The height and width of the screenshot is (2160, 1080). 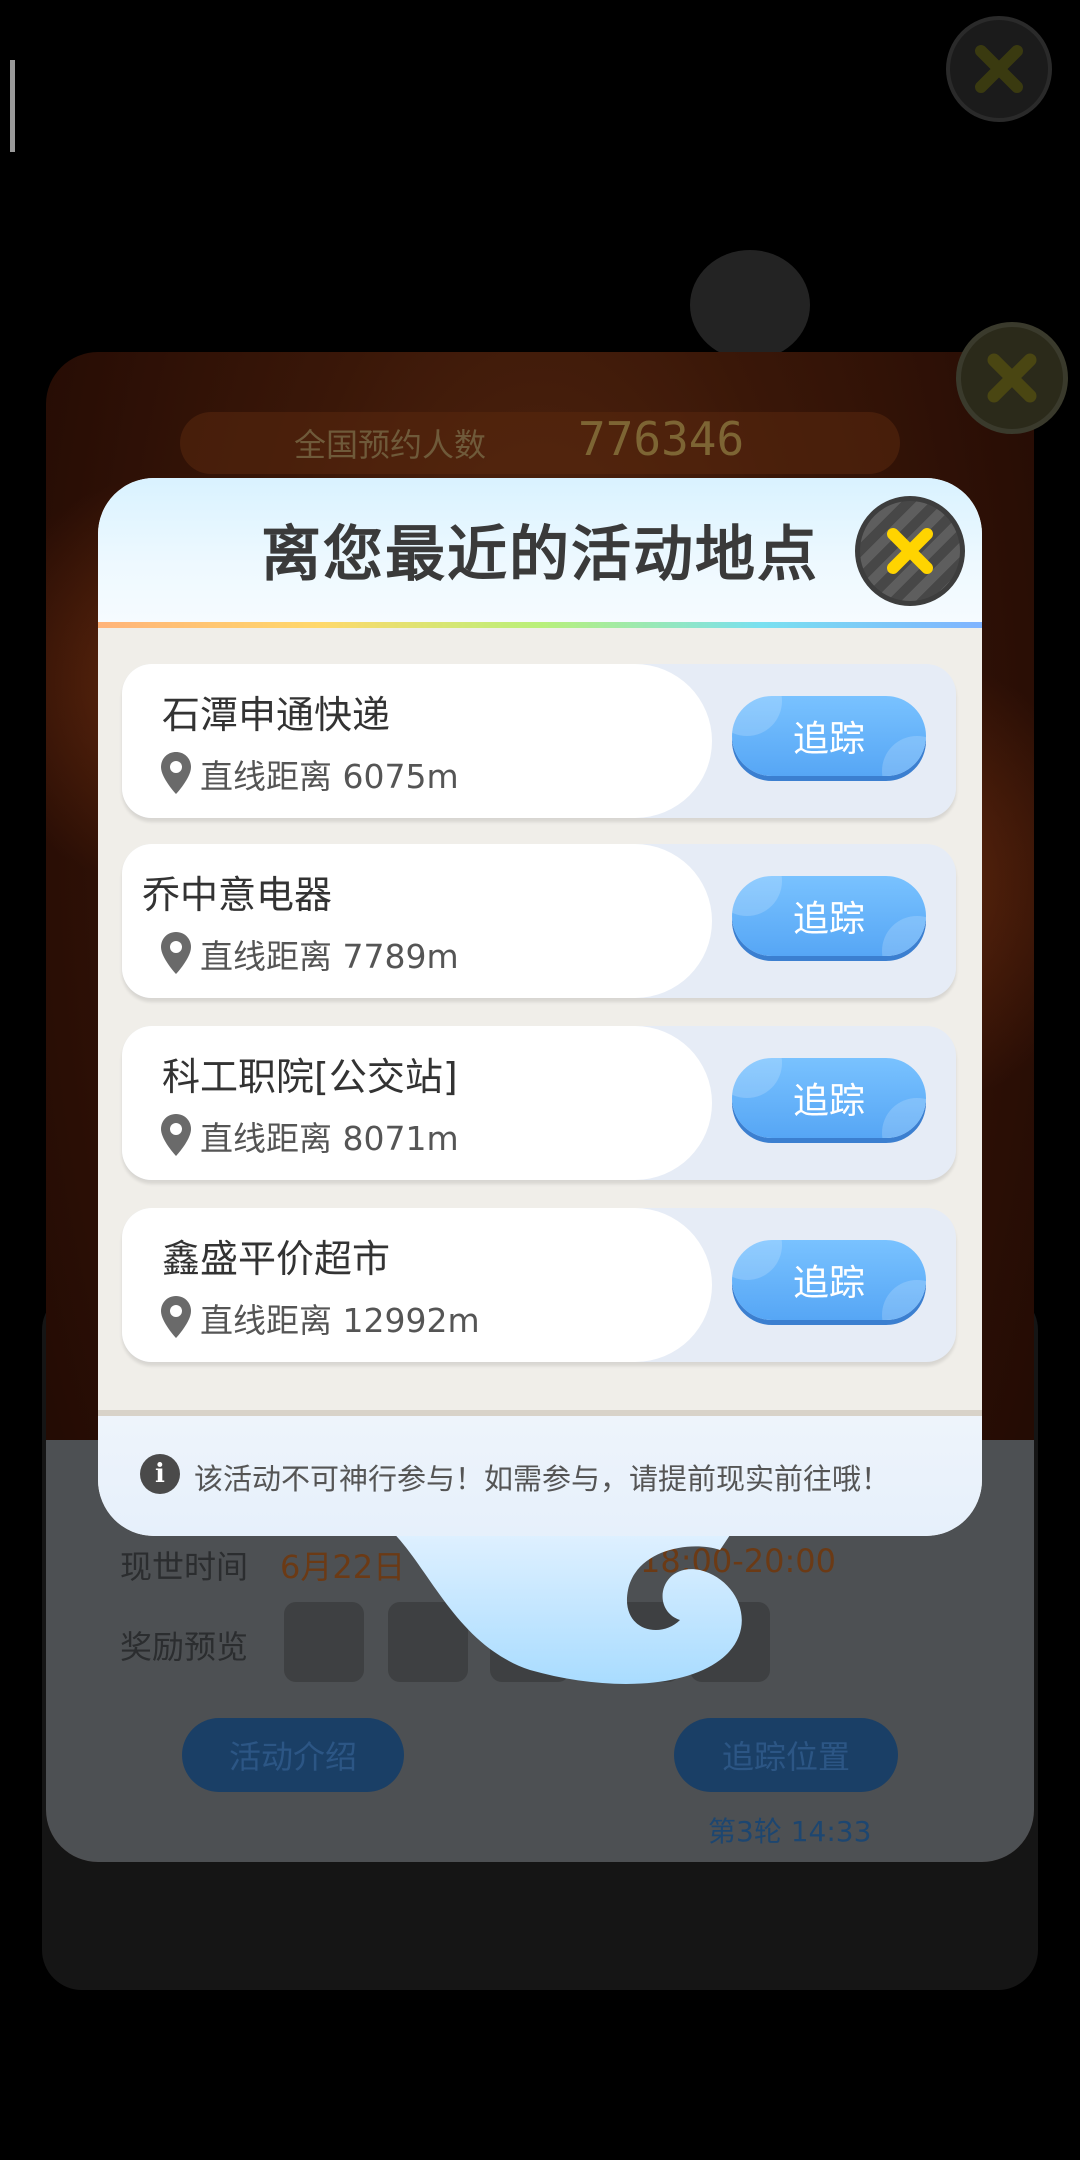 I want to click on location-distance: 直线距离 12992m, so click(x=340, y=1320).